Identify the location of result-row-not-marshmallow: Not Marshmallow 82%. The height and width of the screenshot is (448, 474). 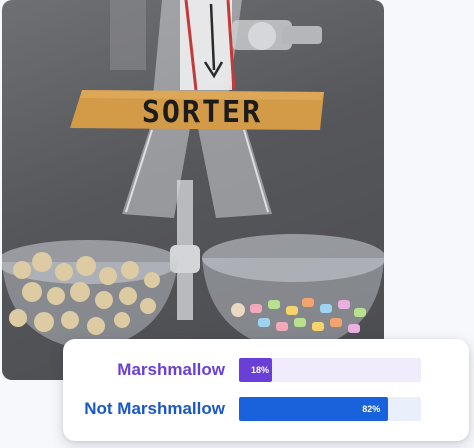
(266, 409).